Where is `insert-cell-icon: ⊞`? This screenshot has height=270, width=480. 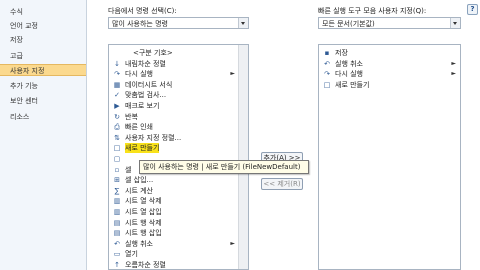
insert-cell-icon: ⊞ is located at coordinates (117, 180).